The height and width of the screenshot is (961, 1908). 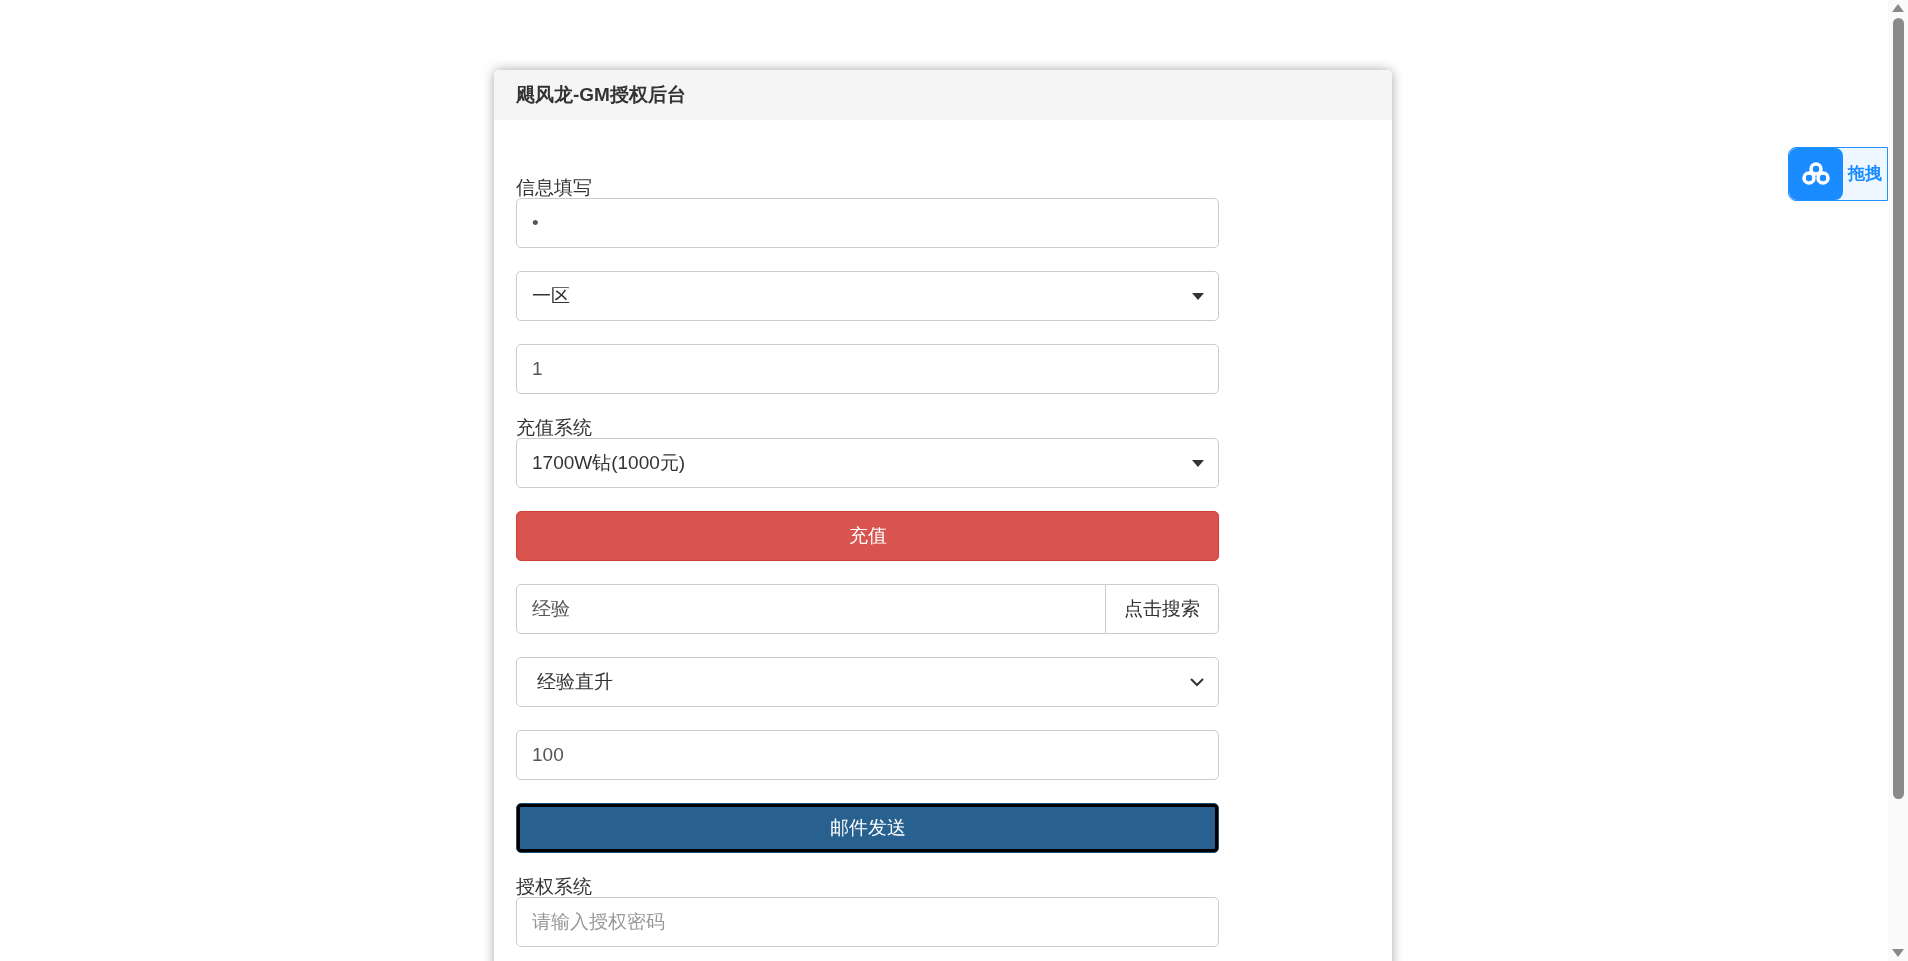 What do you see at coordinates (867, 369) in the screenshot?
I see `input-field: 1` at bounding box center [867, 369].